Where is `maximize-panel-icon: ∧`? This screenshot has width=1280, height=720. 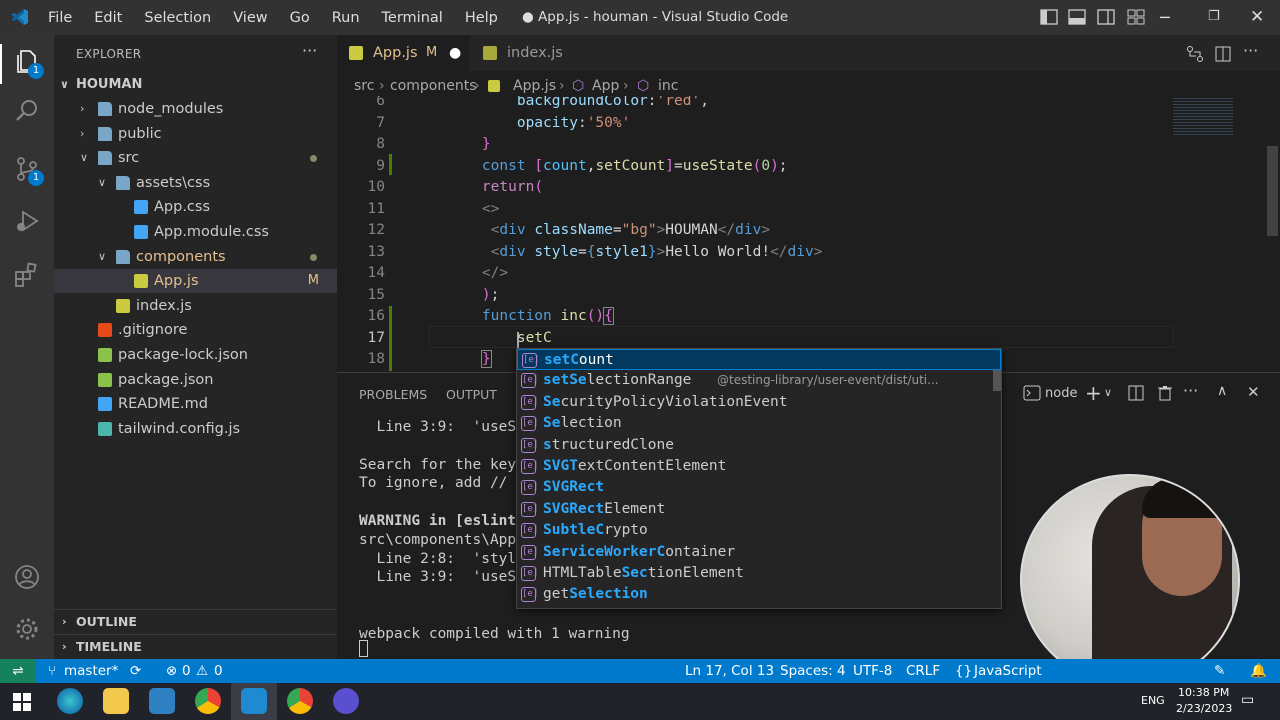 maximize-panel-icon: ∧ is located at coordinates (1222, 391).